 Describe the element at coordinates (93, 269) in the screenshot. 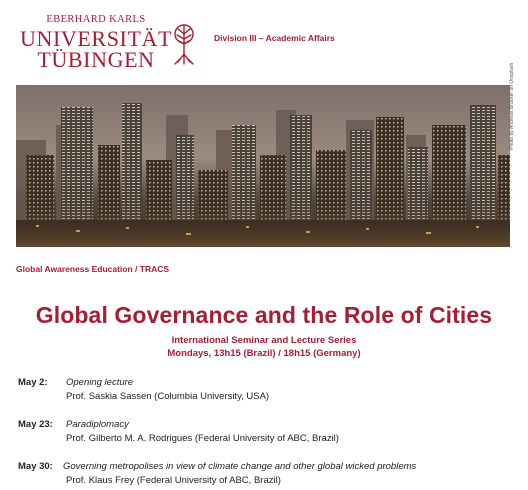

I see `section-label: Global Awareness Education / TRACS` at that location.